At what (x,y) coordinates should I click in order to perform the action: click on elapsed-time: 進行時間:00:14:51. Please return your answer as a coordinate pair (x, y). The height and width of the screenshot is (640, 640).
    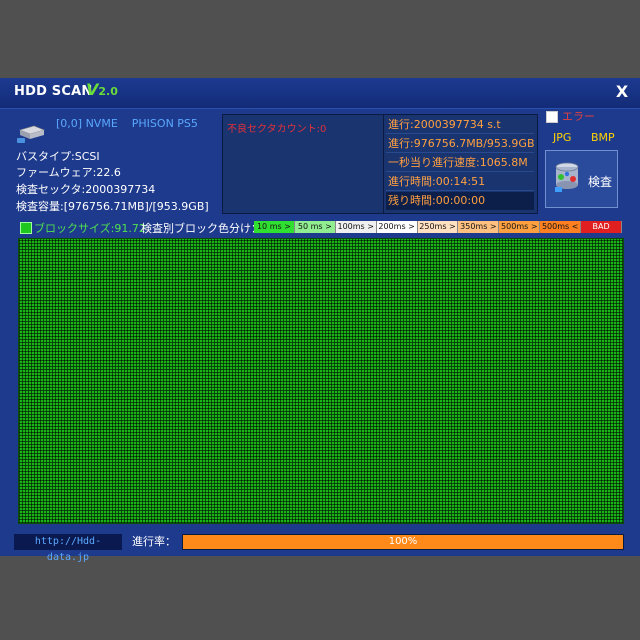
    Looking at the image, I should click on (460, 182).